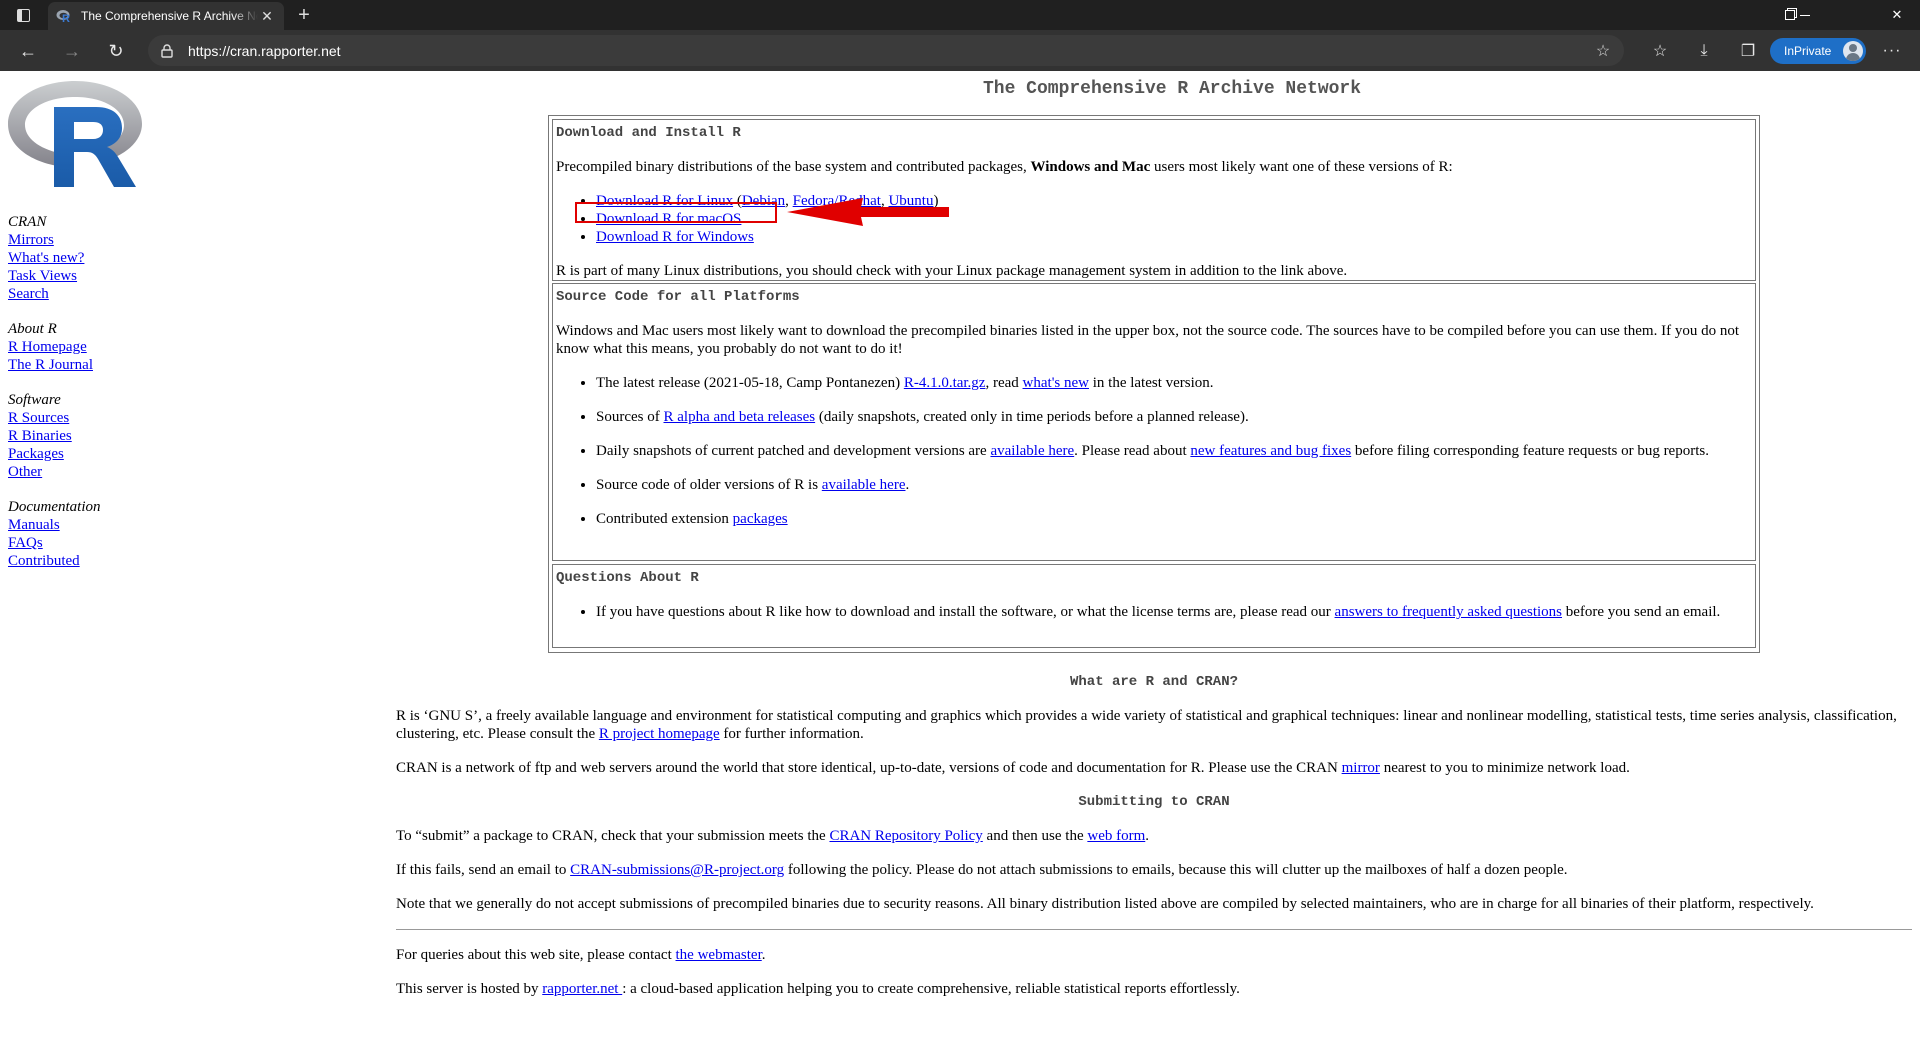 Image resolution: width=1920 pixels, height=1040 pixels. I want to click on sidebar-heading: About R, so click(32, 329).